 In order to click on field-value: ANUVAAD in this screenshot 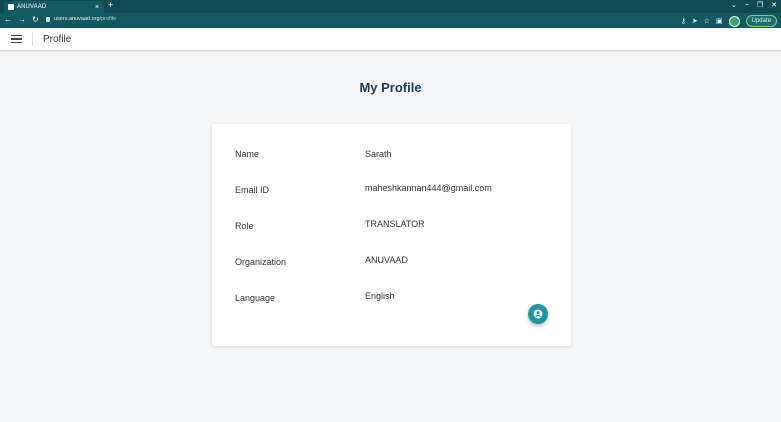, I will do `click(386, 260)`.